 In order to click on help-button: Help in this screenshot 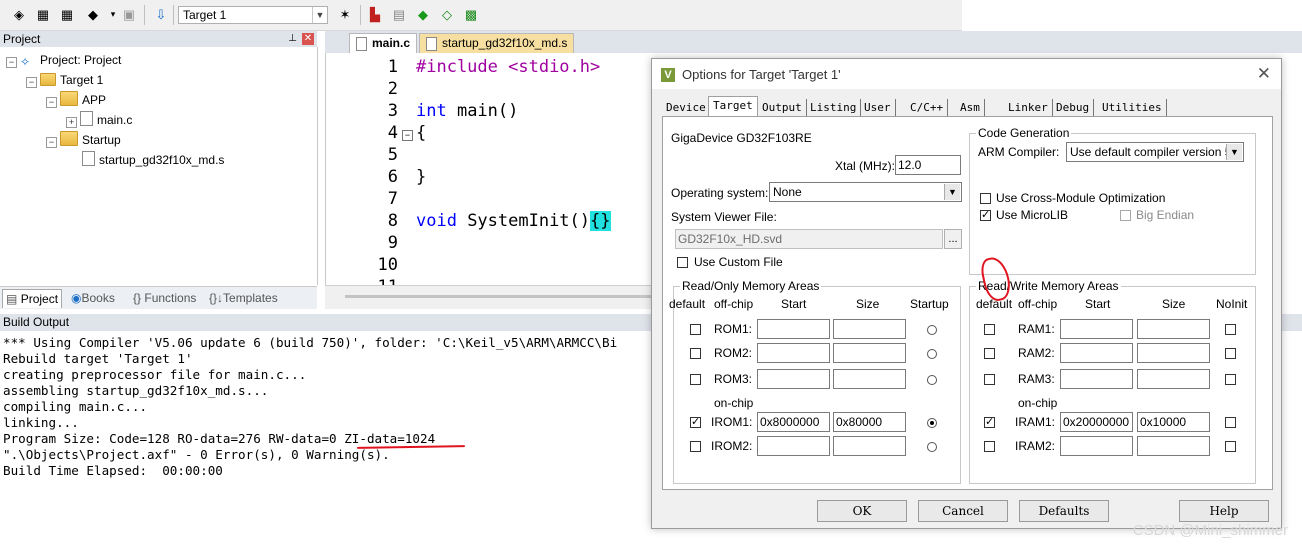, I will do `click(1224, 511)`.